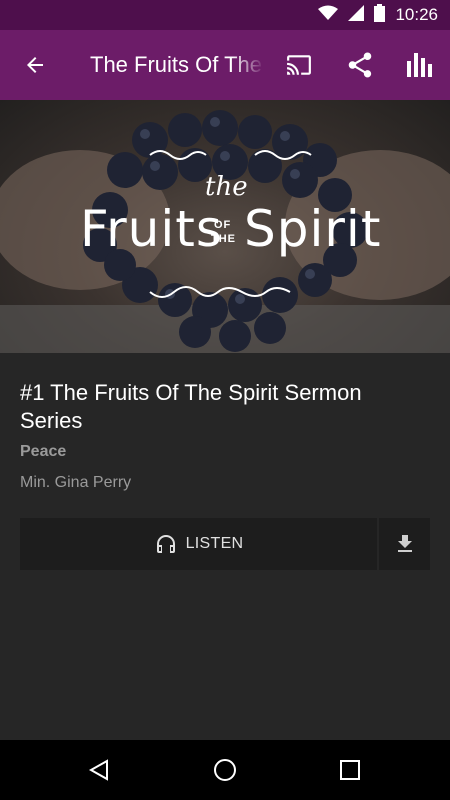 This screenshot has width=450, height=800. I want to click on arrow-back-icon, so click(35, 65).